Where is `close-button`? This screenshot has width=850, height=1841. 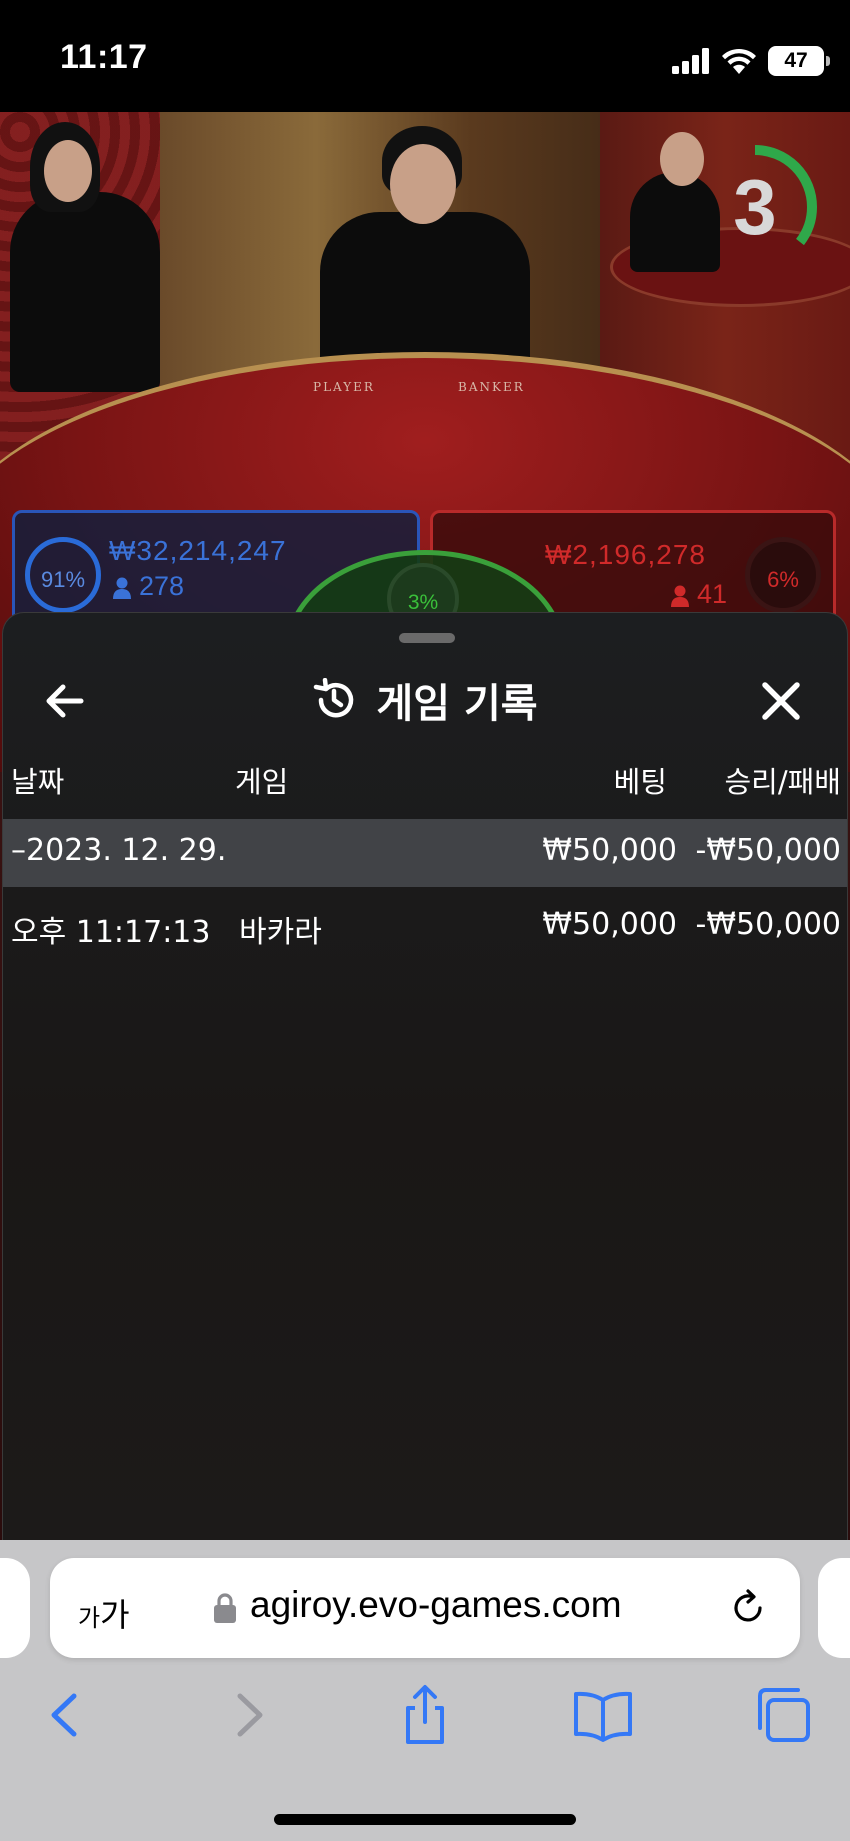
close-button is located at coordinates (781, 701).